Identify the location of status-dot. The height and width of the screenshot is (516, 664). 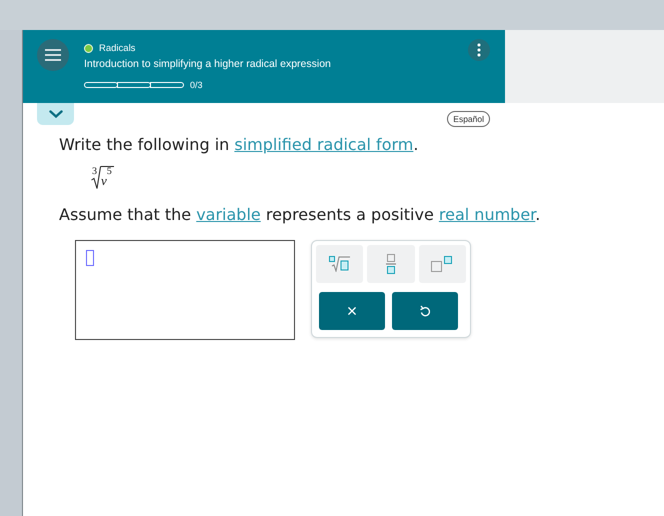
(88, 48).